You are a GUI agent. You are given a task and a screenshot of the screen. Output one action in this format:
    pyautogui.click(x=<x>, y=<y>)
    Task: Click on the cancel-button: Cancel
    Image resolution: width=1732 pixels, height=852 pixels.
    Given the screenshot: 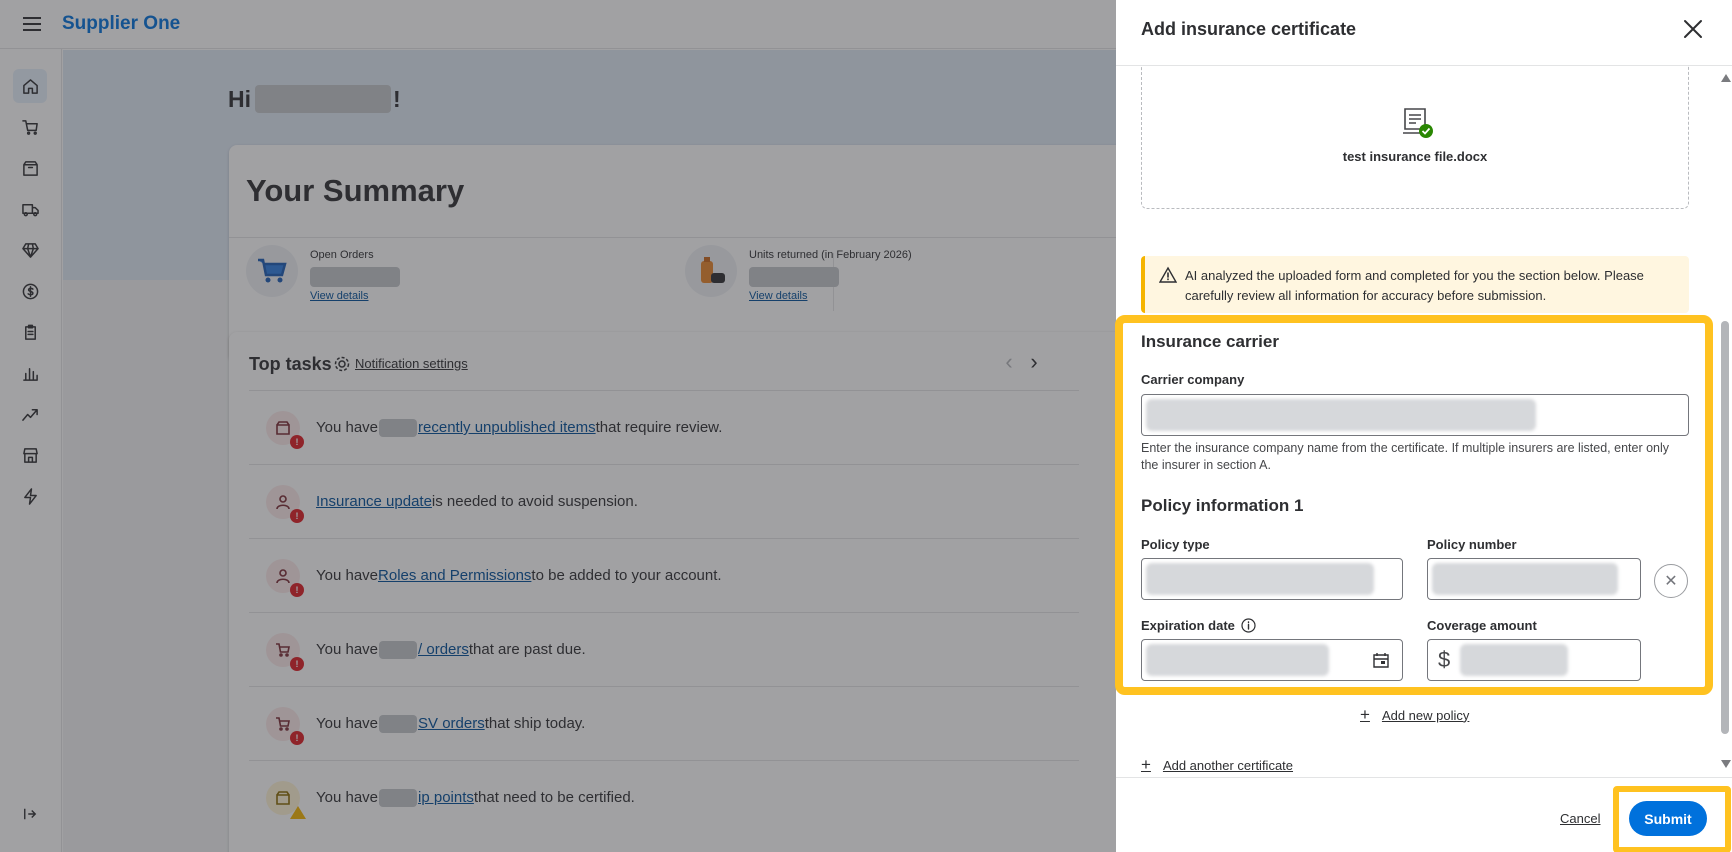 What is the action you would take?
    pyautogui.click(x=1580, y=818)
    